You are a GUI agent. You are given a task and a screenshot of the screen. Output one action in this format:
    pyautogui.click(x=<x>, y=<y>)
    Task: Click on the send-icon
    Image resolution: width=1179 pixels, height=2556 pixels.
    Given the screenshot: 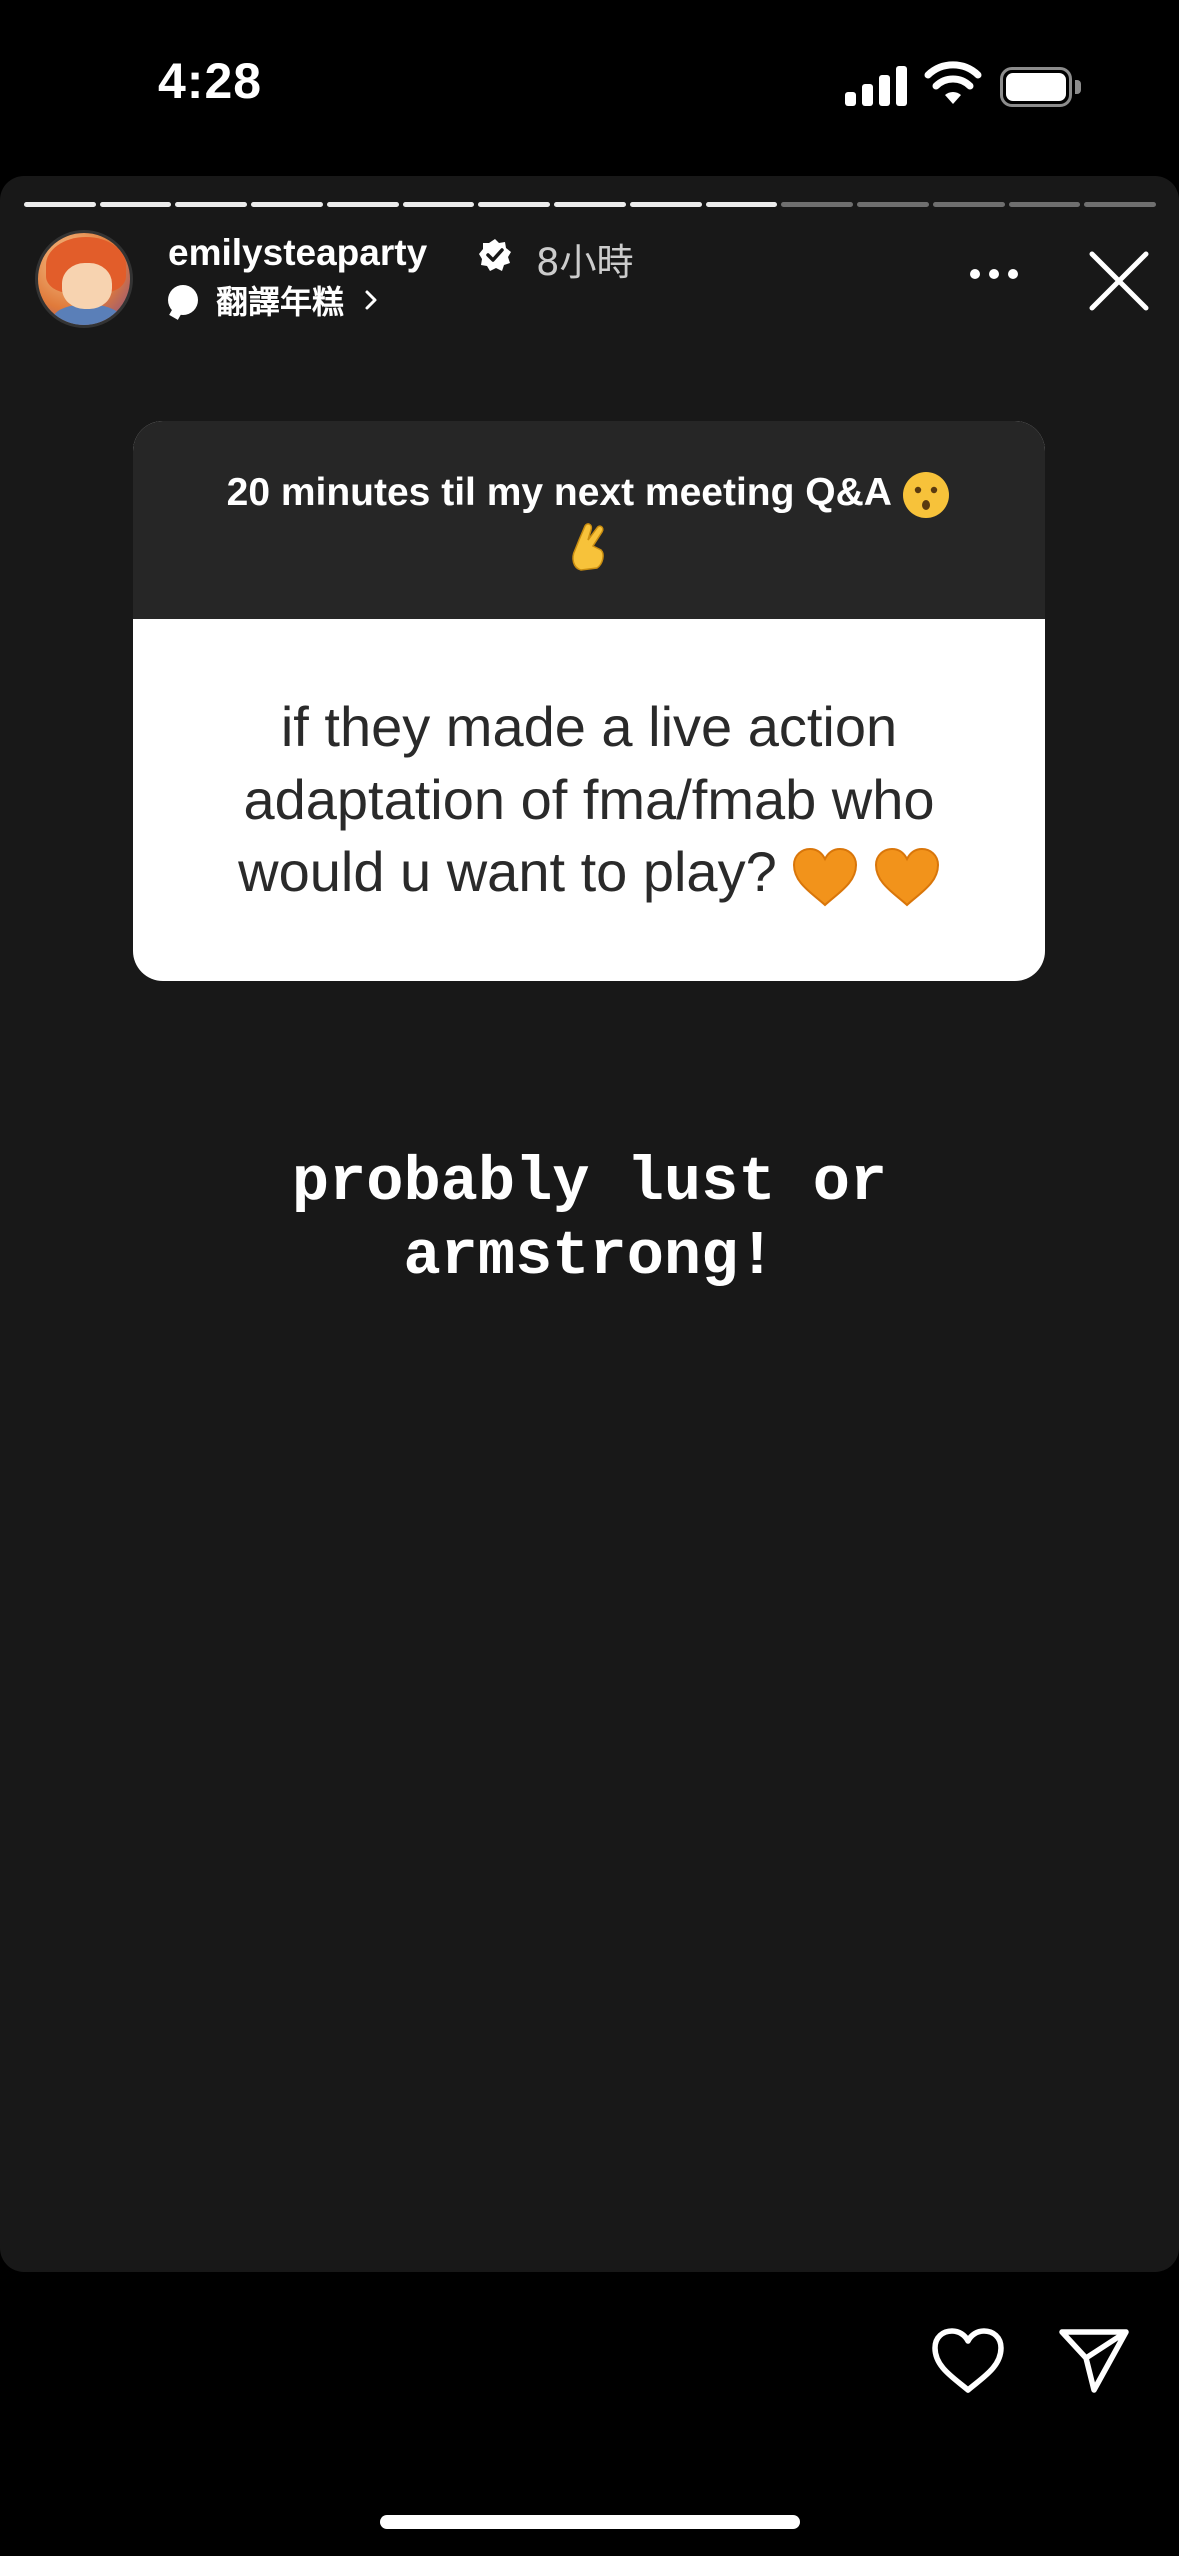 What is the action you would take?
    pyautogui.click(x=1094, y=2360)
    